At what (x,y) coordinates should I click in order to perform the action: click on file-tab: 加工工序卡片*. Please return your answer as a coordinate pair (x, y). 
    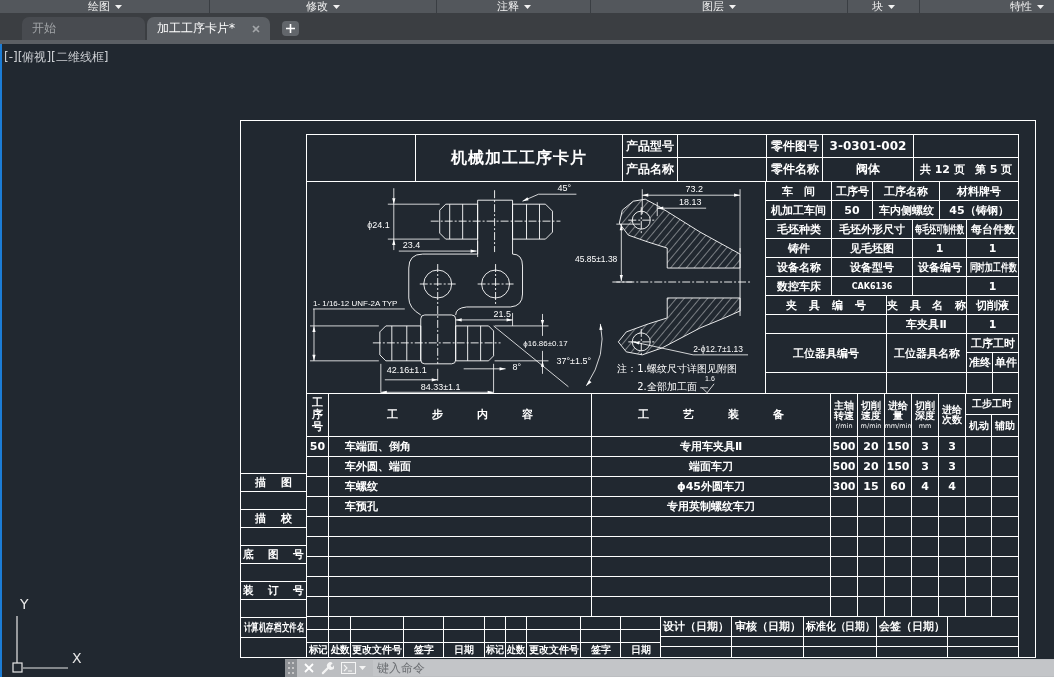
    Looking at the image, I should click on (208, 28).